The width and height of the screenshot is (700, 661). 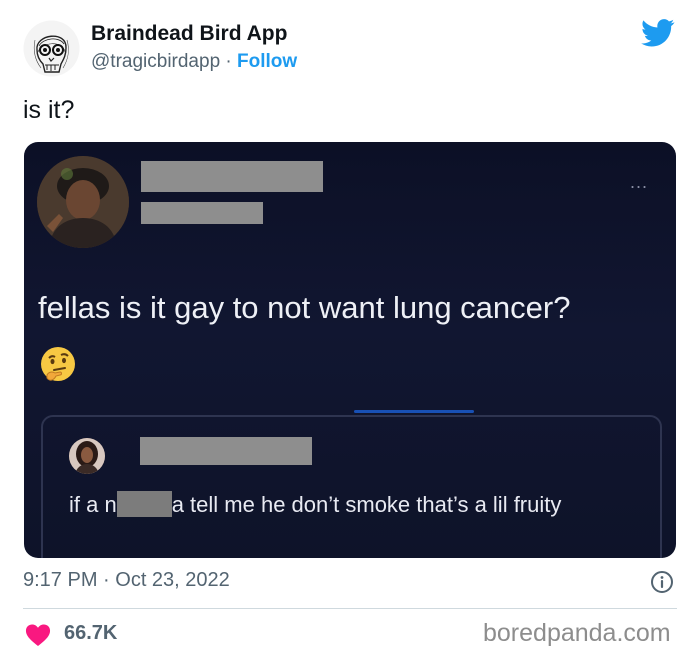 I want to click on heart-icon, so click(x=38, y=635).